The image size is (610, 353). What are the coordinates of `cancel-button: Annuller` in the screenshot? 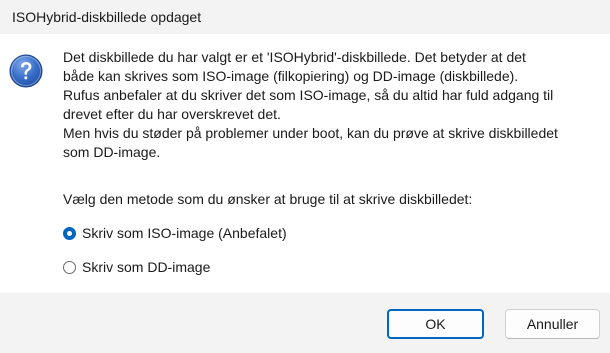 It's located at (552, 324).